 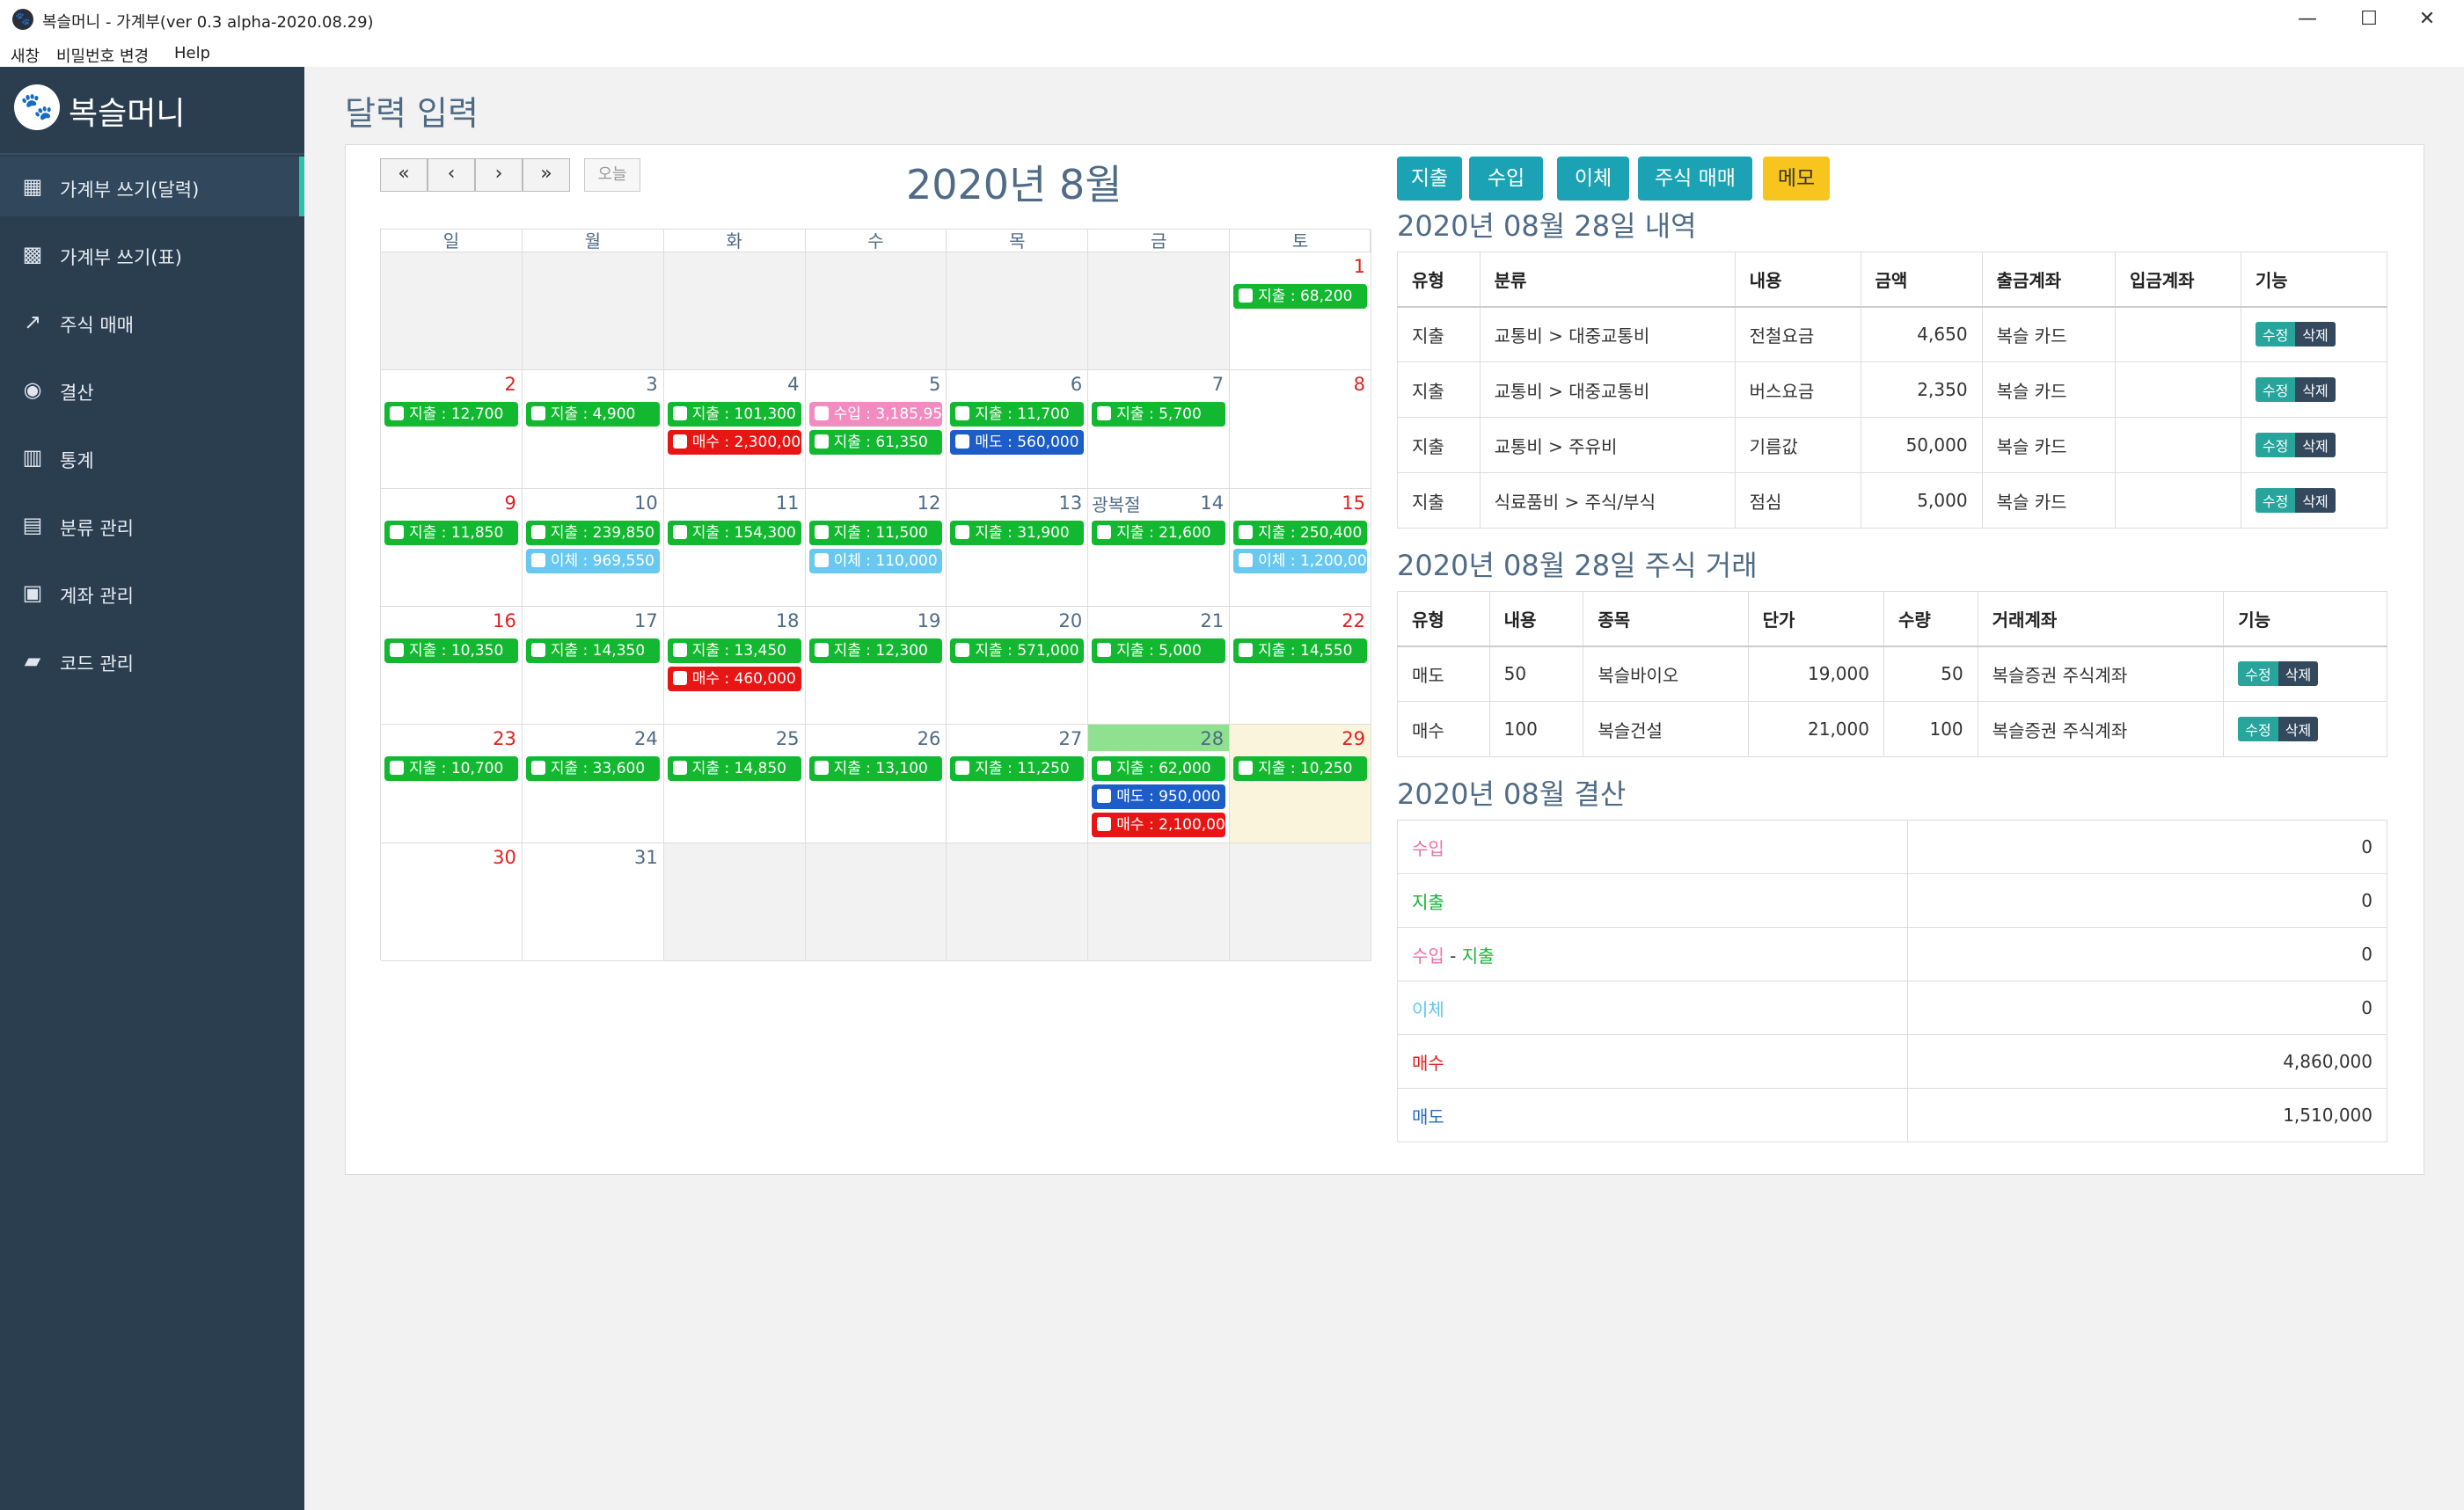 I want to click on calendar-day-24: 24 지출 : 33,600, so click(x=593, y=784).